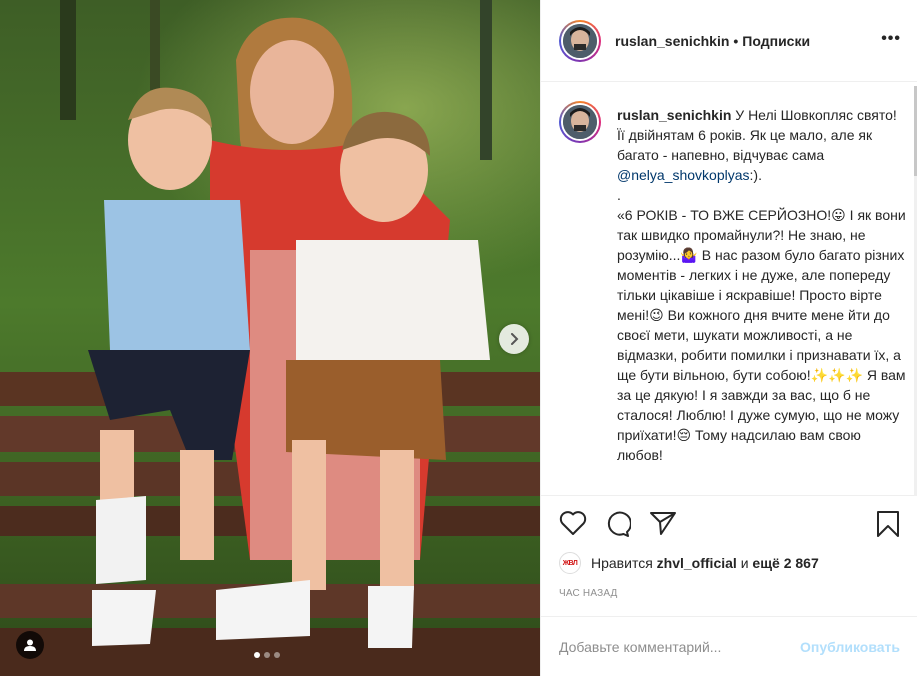 Image resolution: width=917 pixels, height=676 pixels. I want to click on share-button, so click(663, 525).